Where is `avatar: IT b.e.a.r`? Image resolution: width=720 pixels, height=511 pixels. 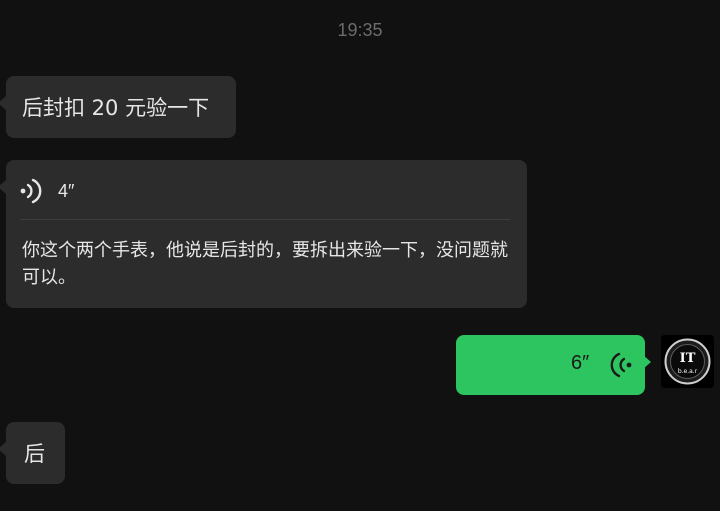
avatar: IT b.e.a.r is located at coordinates (687, 361).